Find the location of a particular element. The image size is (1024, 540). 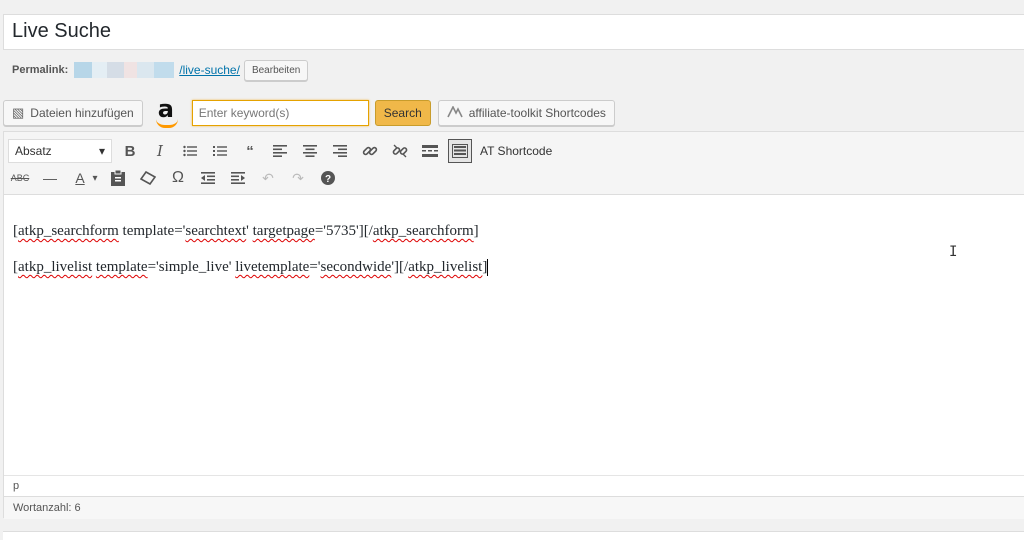

format-select: Absatz ▾ is located at coordinates (60, 151).